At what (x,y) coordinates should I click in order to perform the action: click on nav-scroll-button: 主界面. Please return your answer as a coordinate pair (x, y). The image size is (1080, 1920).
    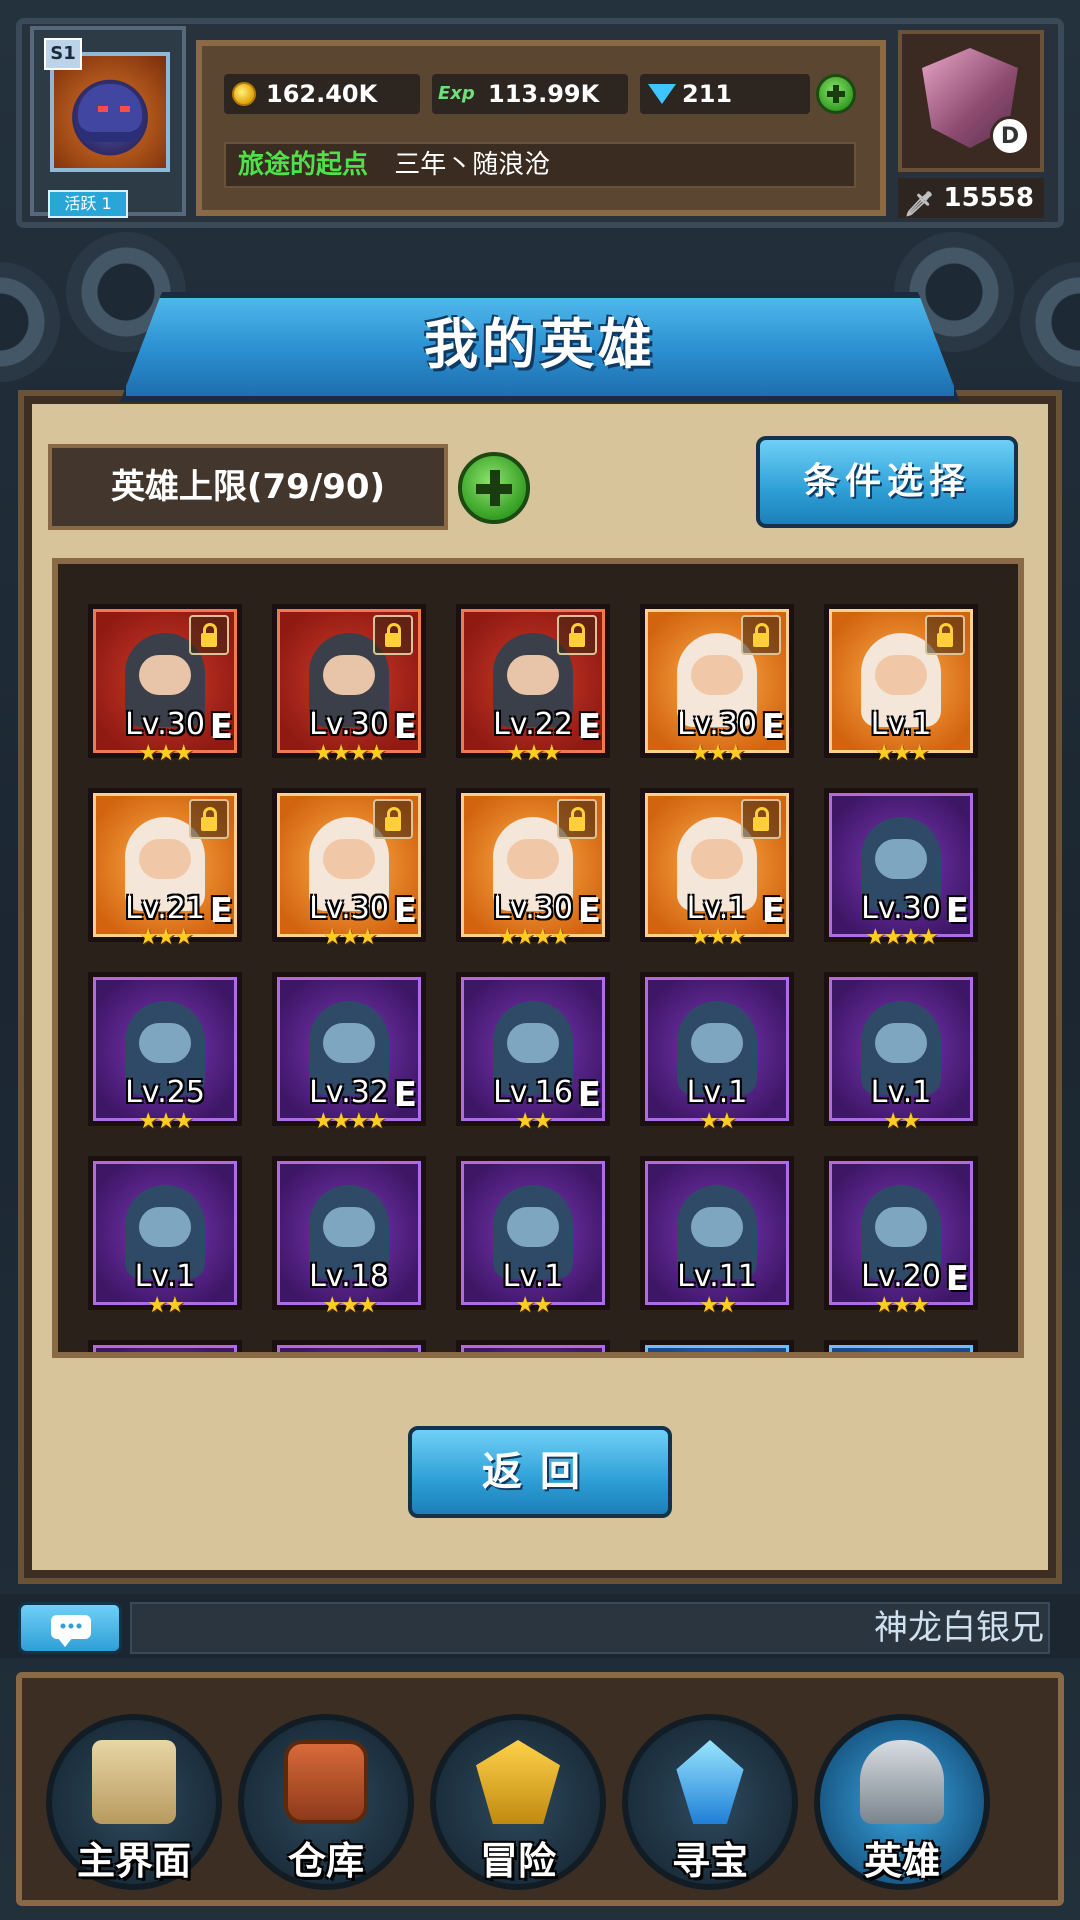
    Looking at the image, I should click on (134, 1802).